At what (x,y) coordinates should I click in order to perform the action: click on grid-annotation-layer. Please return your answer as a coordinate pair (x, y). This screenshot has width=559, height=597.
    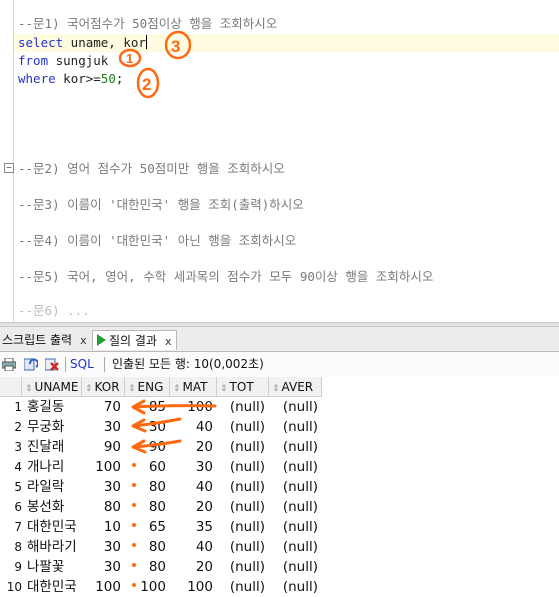
    Looking at the image, I should click on (174, 493).